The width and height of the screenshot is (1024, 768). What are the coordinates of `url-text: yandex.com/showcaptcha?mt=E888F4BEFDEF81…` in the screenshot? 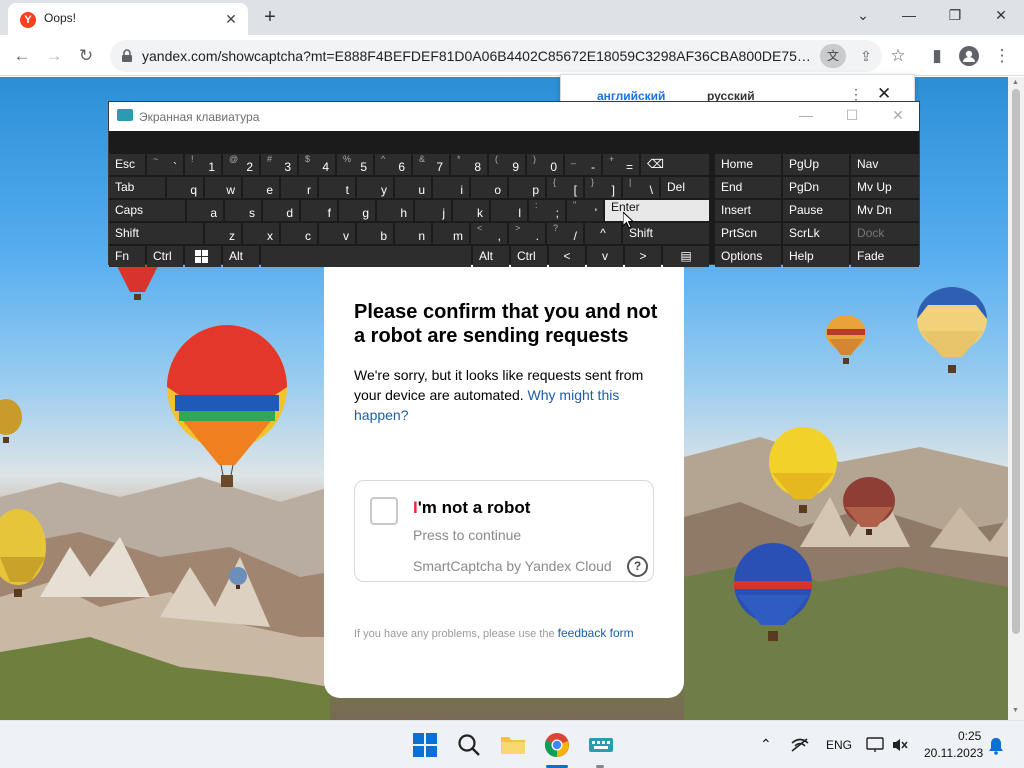 It's located at (478, 56).